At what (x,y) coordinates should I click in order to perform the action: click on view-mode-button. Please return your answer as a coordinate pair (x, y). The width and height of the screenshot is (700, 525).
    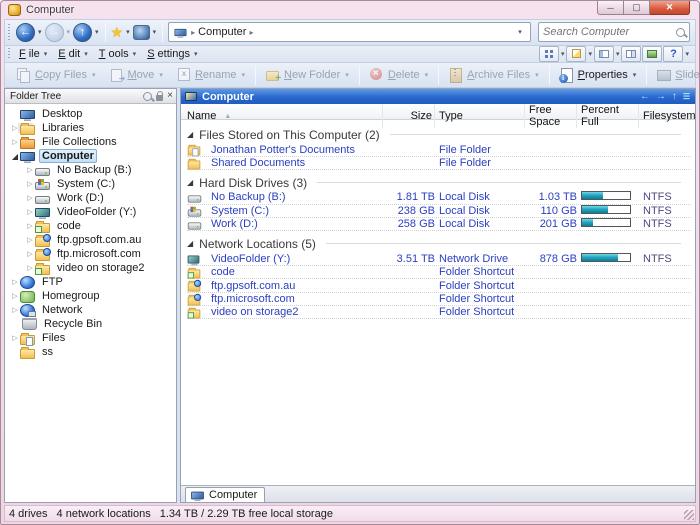
    Looking at the image, I should click on (548, 53).